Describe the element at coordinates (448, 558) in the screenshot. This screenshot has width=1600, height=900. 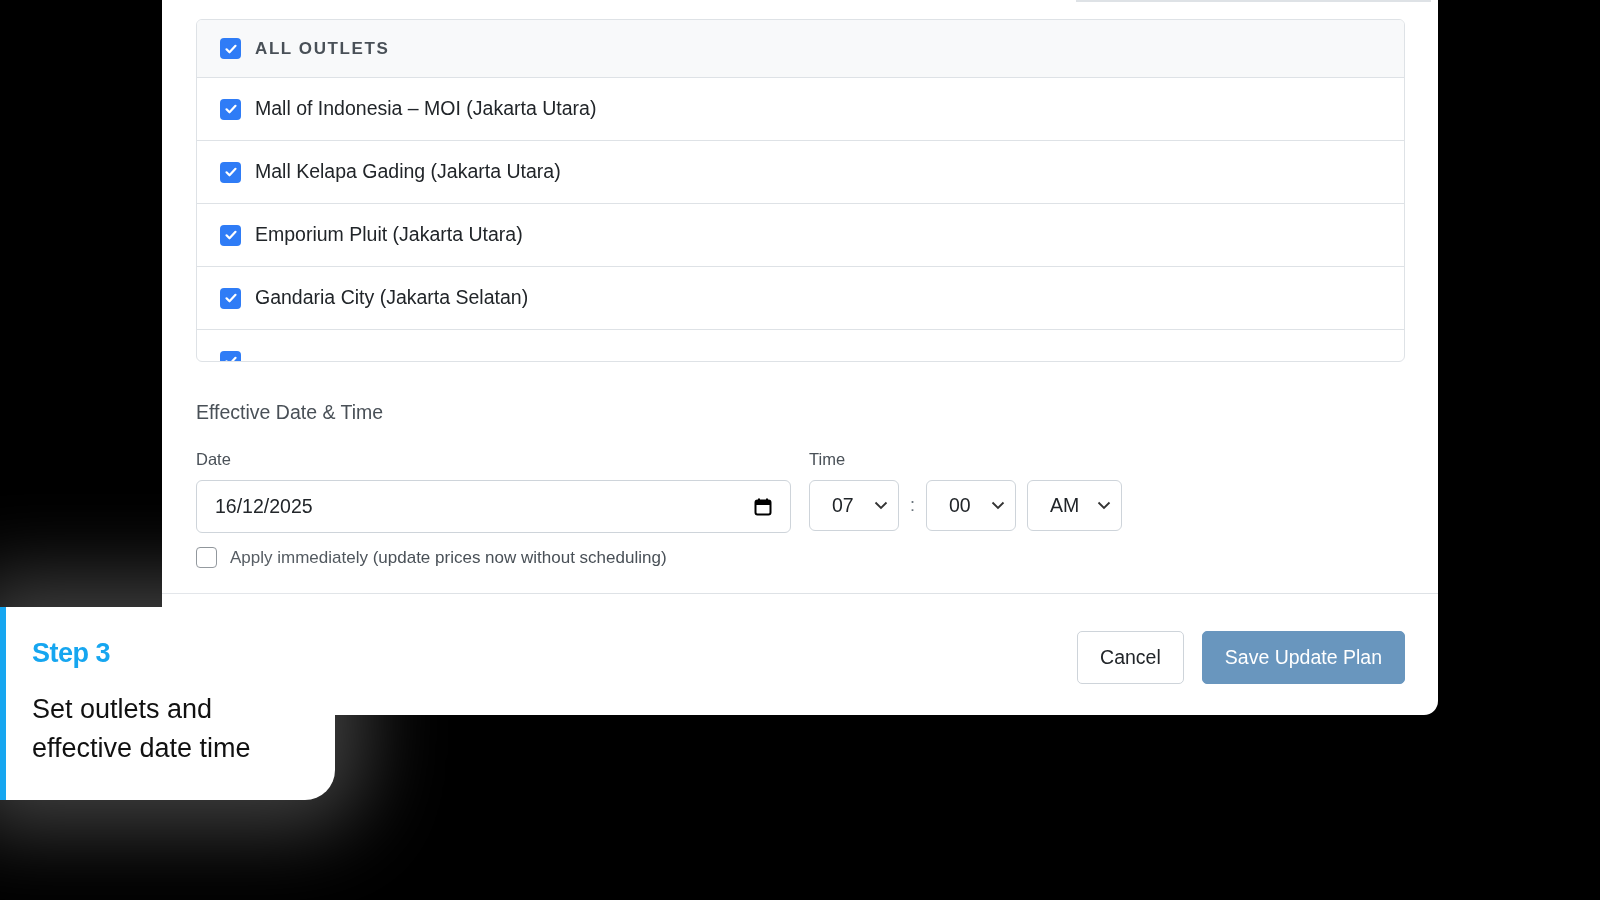
I see `checkbox-label: Apply immediately (update prices now without scheduling)` at that location.